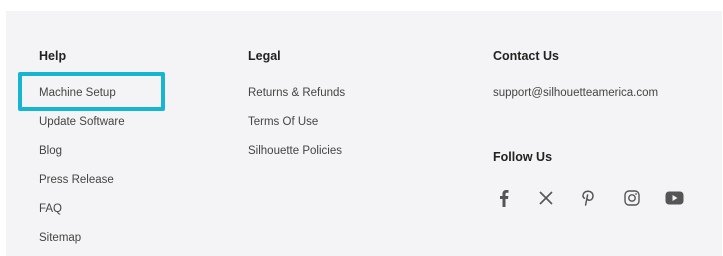  I want to click on support-email-link: support@silhouetteamerica.com, so click(575, 93).